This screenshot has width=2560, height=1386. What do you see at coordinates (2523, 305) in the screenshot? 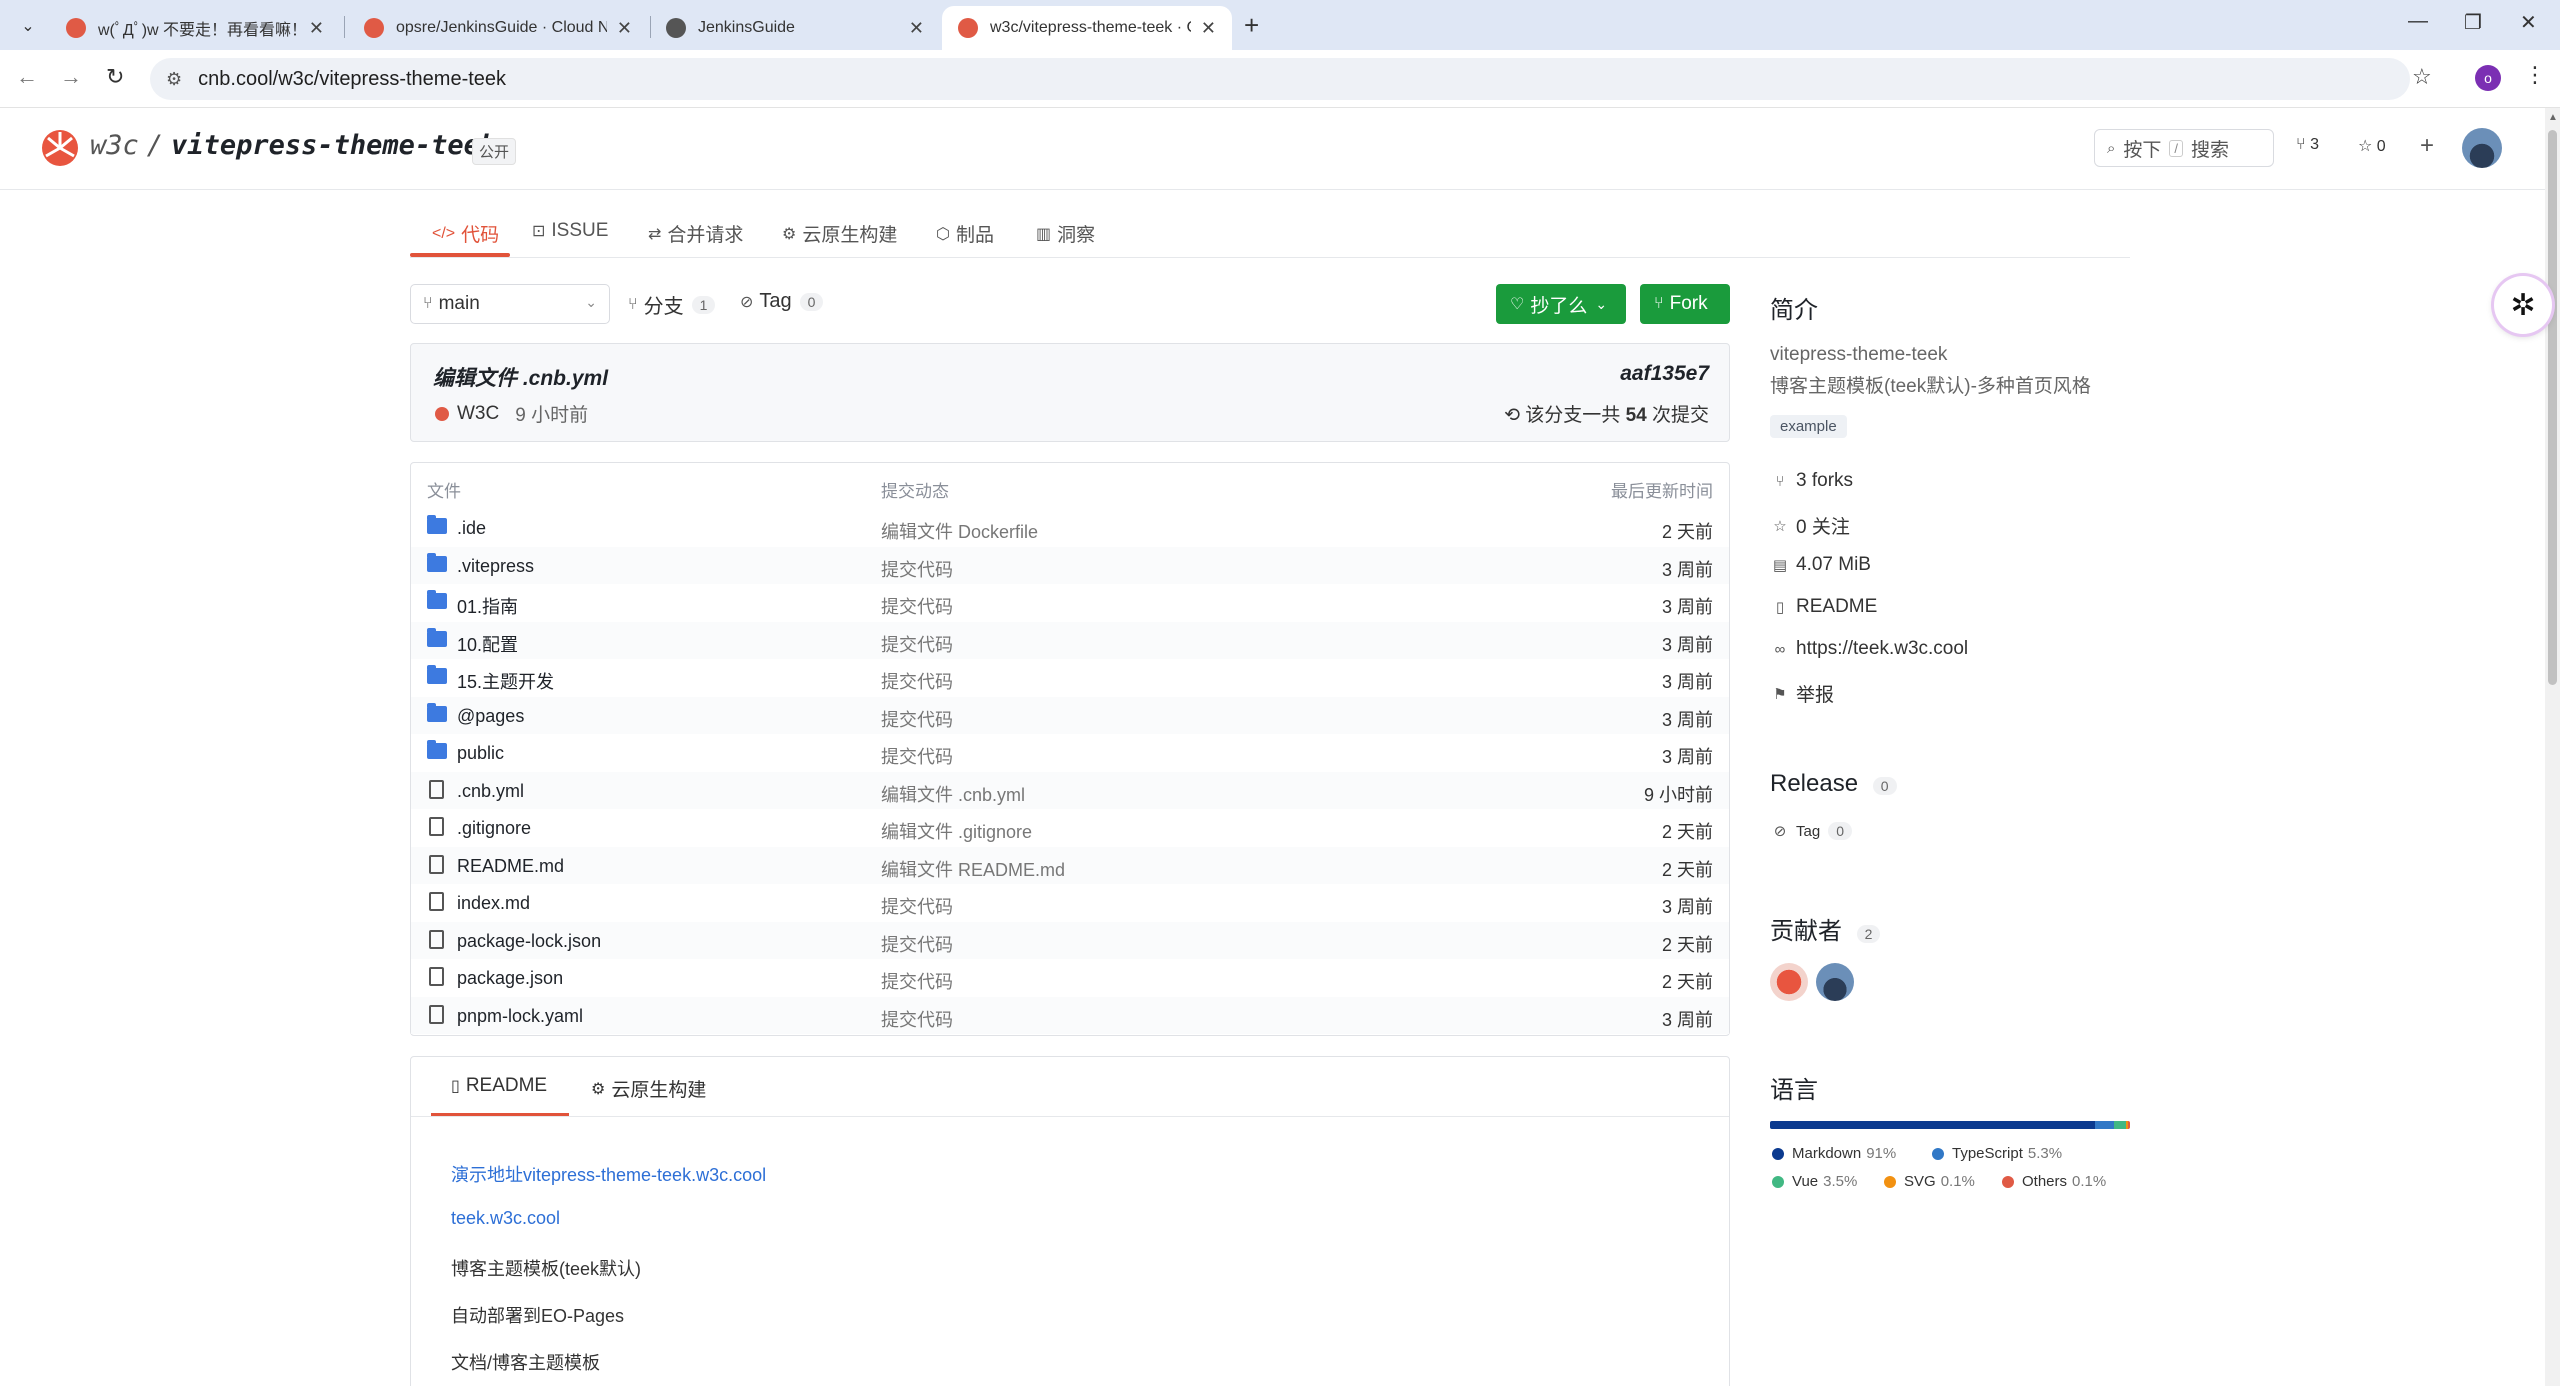
I see `floating-assistant-icon: ✲` at bounding box center [2523, 305].